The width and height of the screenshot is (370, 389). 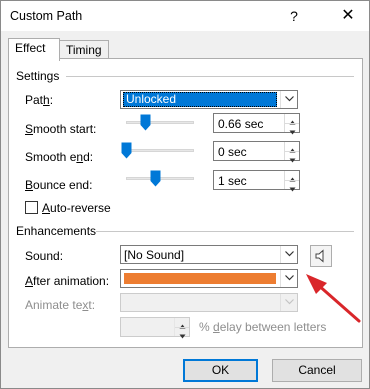 What do you see at coordinates (39, 100) in the screenshot?
I see `path-label: Path:` at bounding box center [39, 100].